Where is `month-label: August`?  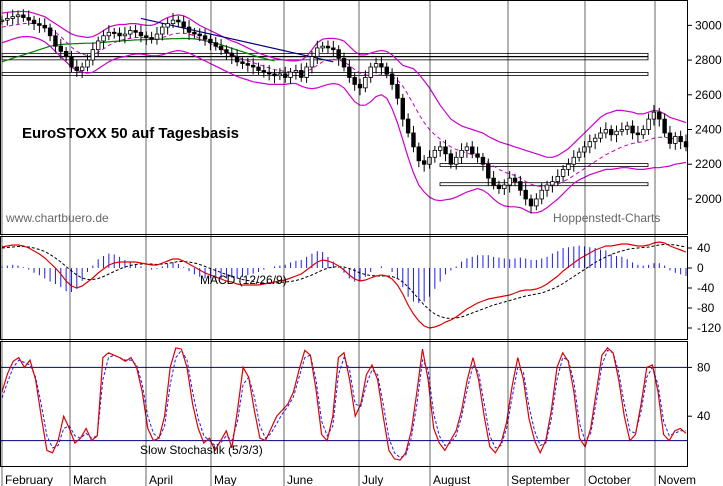 month-label: August is located at coordinates (452, 479).